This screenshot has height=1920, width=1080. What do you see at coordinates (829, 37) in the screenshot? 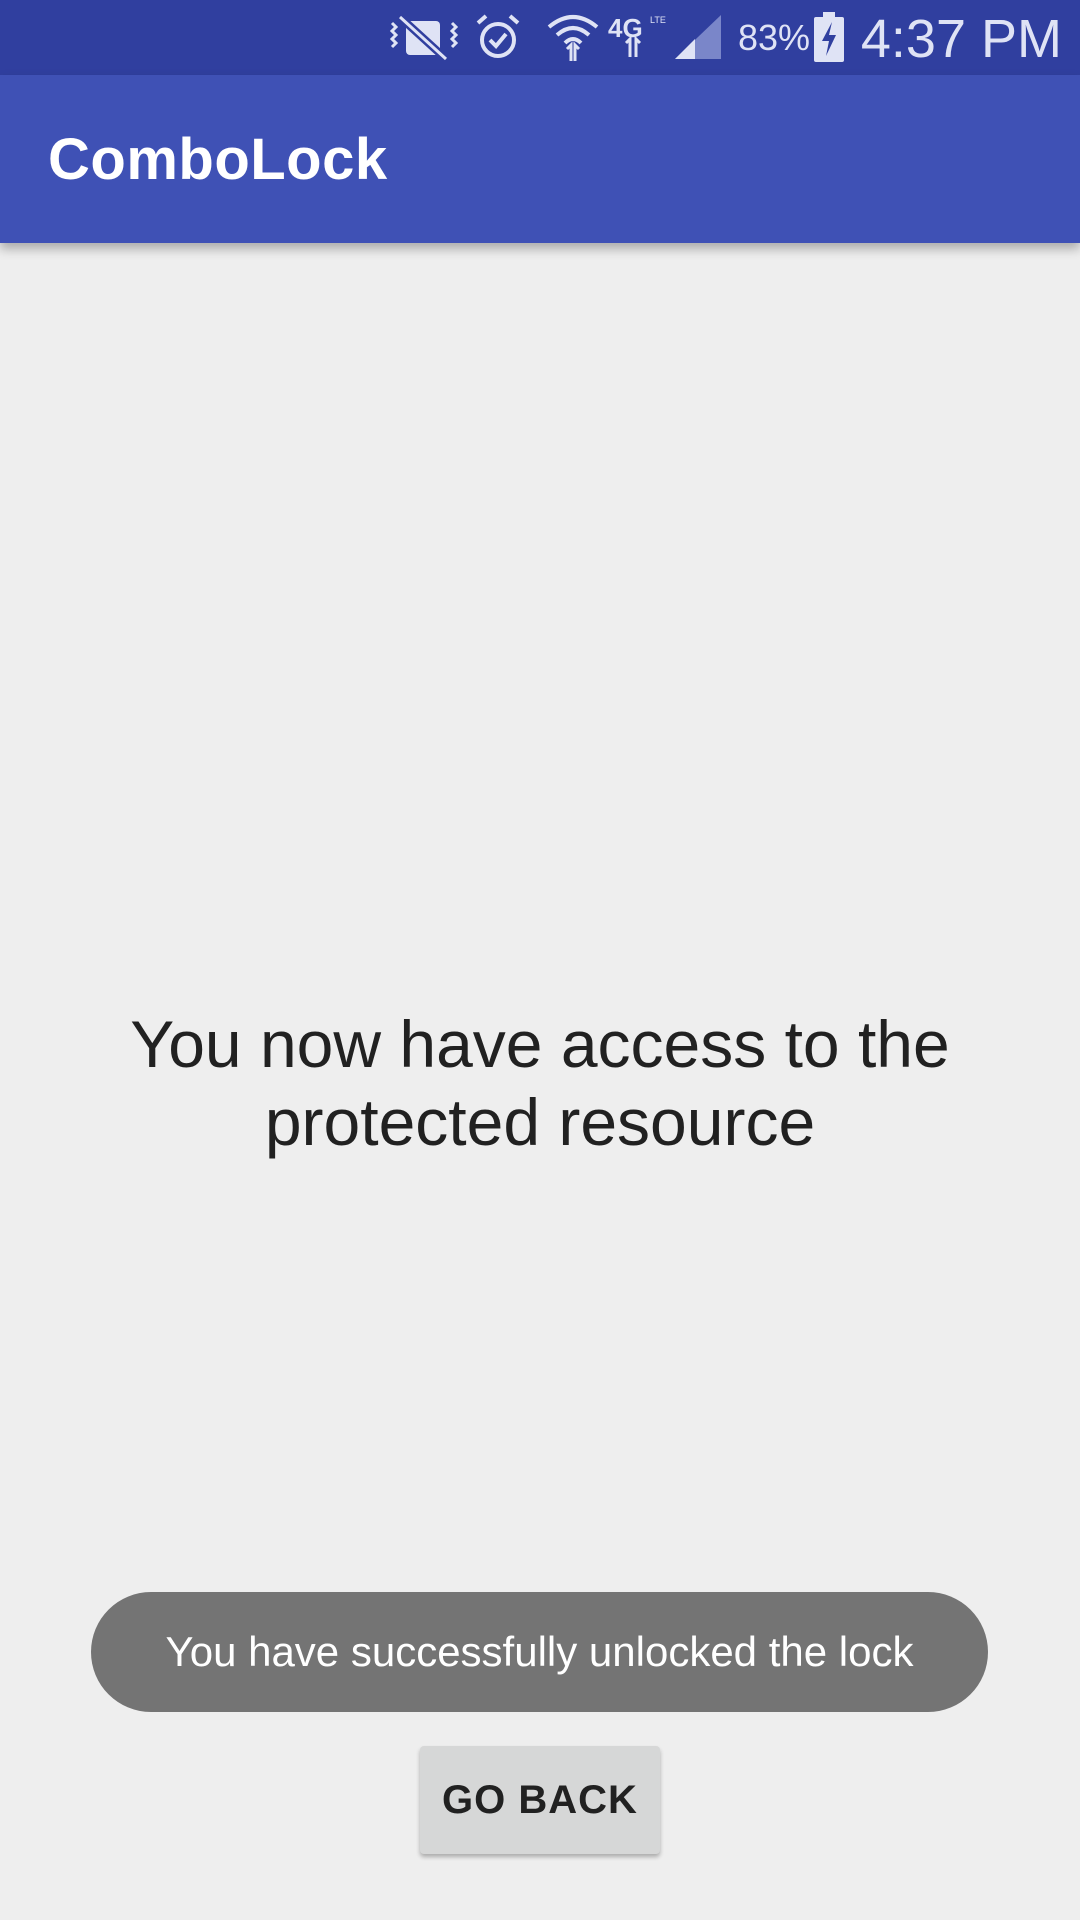
I see `battery-charging-icon` at bounding box center [829, 37].